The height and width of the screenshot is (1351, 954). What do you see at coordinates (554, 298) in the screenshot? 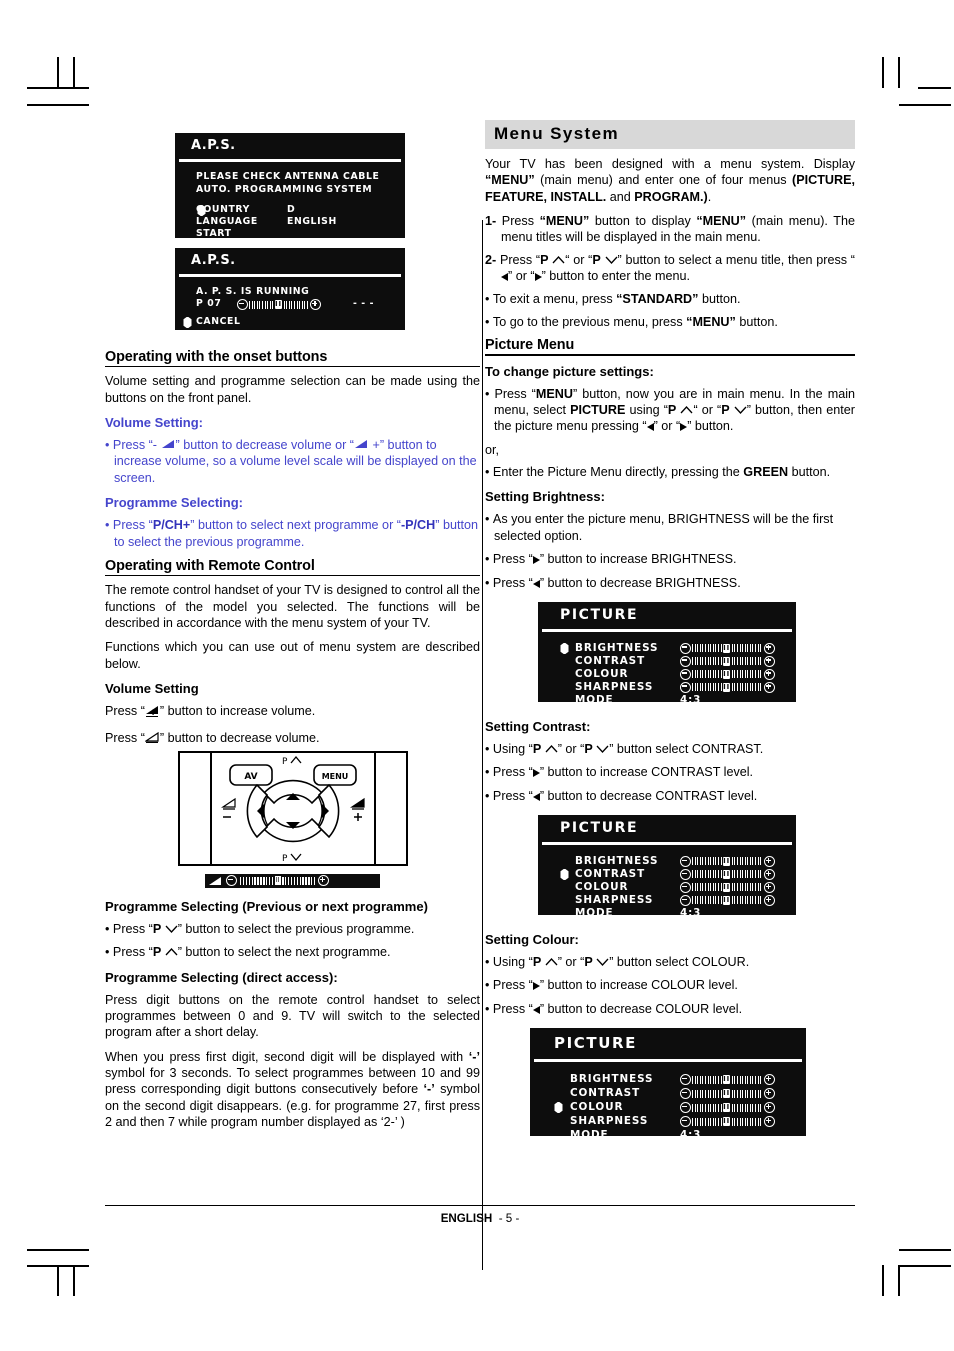
I see `ms-b1-a: To exit a menu, press` at bounding box center [554, 298].